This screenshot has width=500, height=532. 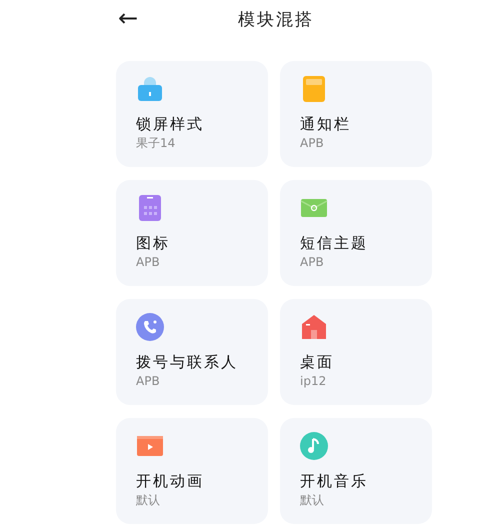 What do you see at coordinates (192, 471) in the screenshot?
I see `tile-card: 开机动画 默认` at bounding box center [192, 471].